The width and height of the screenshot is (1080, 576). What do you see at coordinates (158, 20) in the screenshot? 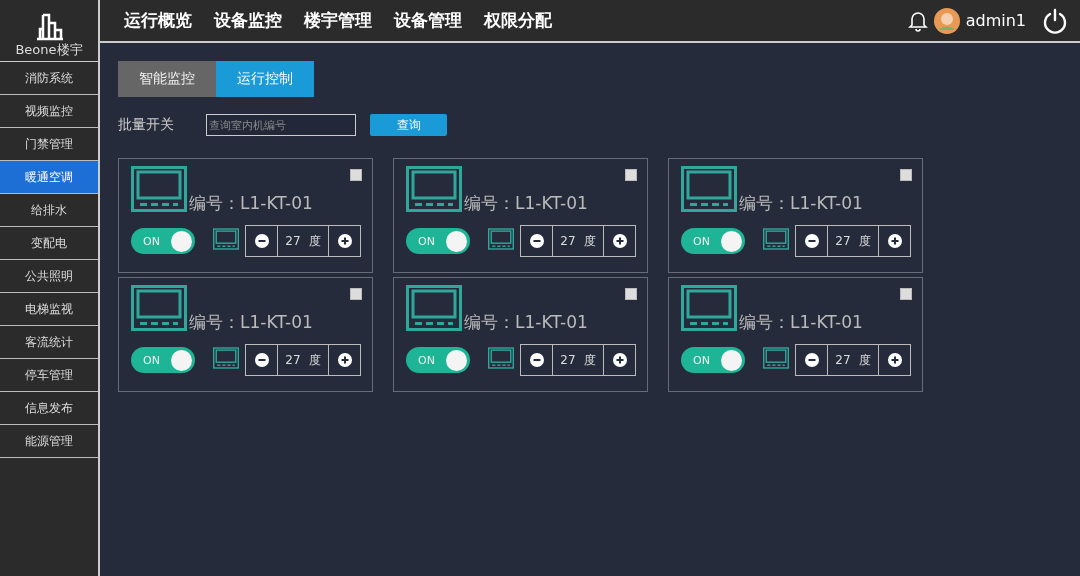
I see `nav-item: 运行概览` at bounding box center [158, 20].